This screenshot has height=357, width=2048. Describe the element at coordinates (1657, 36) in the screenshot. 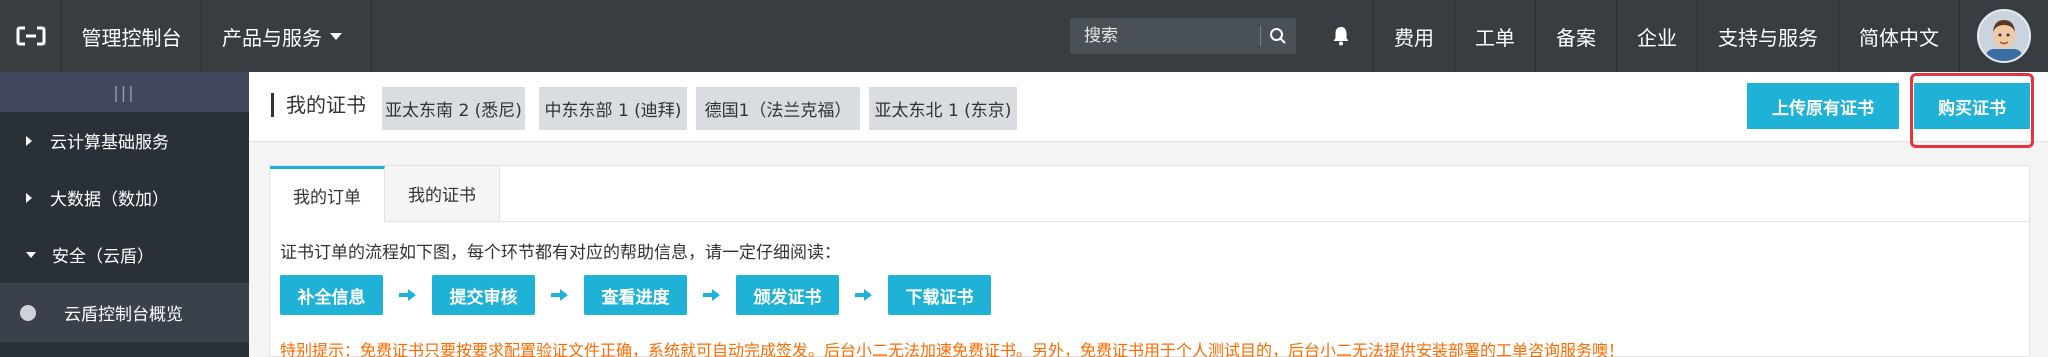

I see `nav-enterprise: 企业` at that location.